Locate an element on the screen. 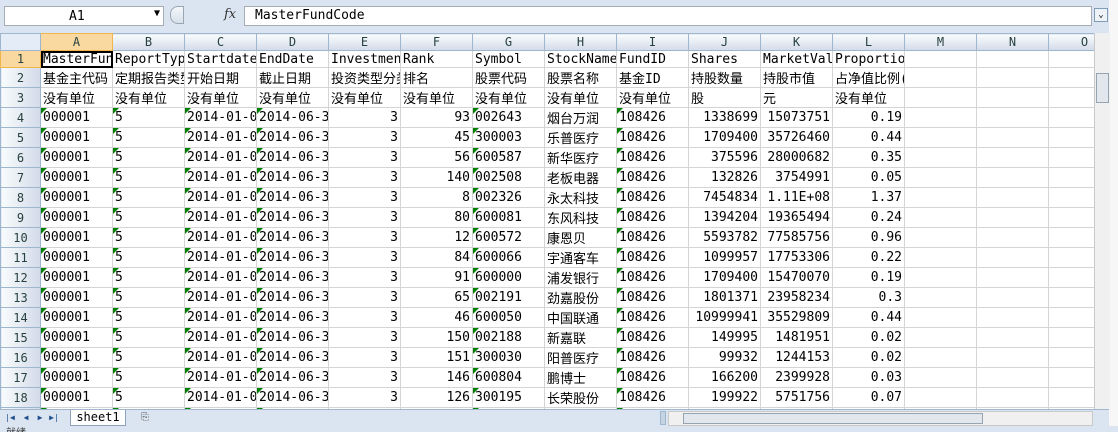 The image size is (1118, 432). cell-l1: Proportion is located at coordinates (868, 59).